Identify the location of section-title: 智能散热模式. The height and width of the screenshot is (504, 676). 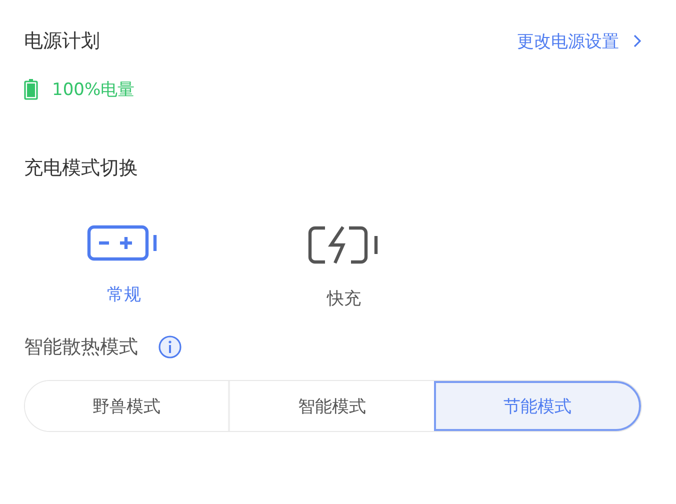
(81, 347).